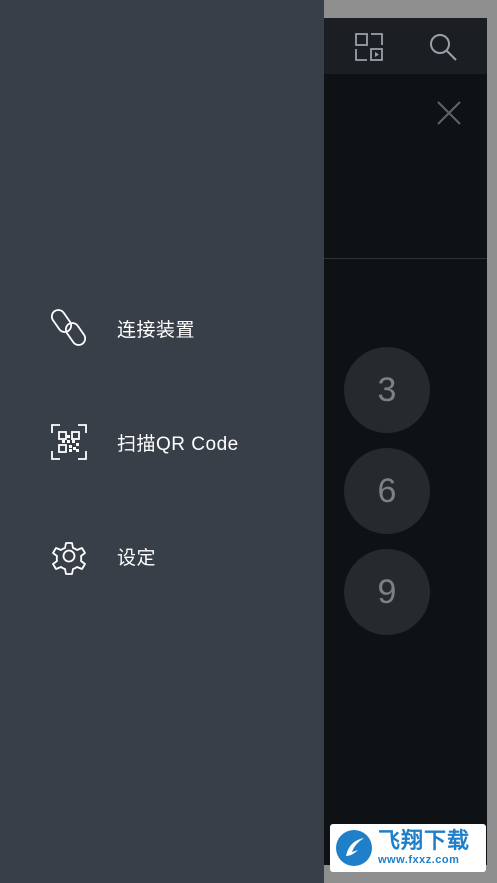  Describe the element at coordinates (405, 46) in the screenshot. I see `background-app-header` at that location.